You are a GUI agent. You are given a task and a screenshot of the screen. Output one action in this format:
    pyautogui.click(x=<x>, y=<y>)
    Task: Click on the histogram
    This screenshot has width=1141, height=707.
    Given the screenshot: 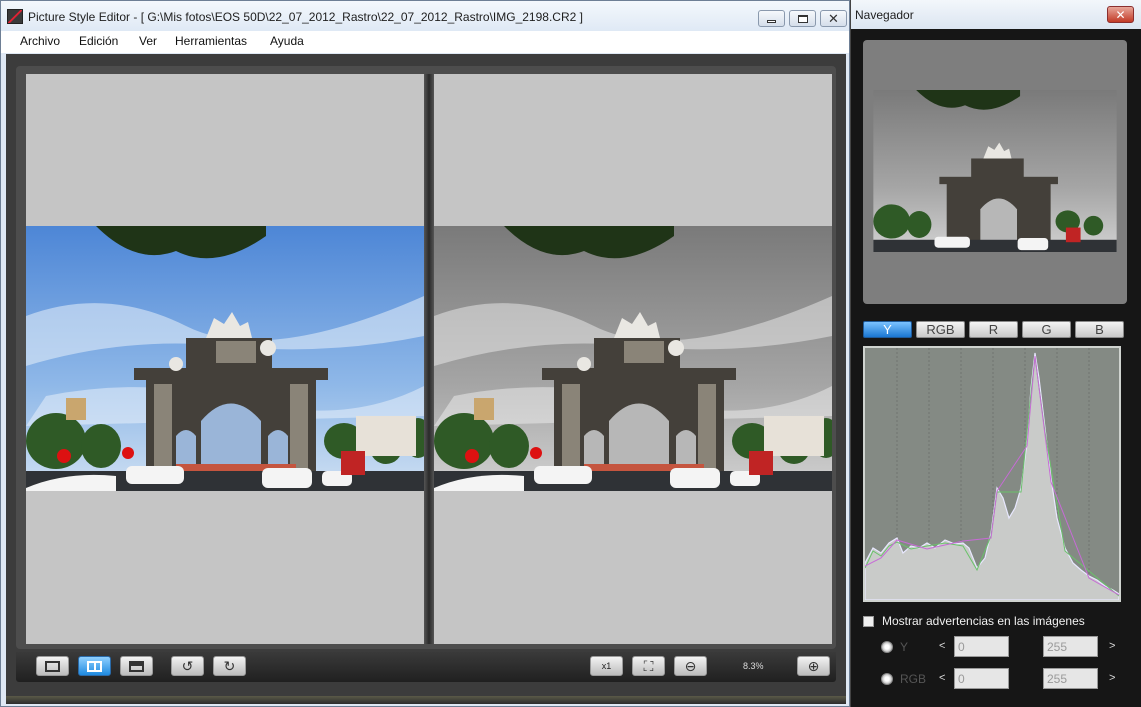 What is the action you would take?
    pyautogui.click(x=992, y=474)
    